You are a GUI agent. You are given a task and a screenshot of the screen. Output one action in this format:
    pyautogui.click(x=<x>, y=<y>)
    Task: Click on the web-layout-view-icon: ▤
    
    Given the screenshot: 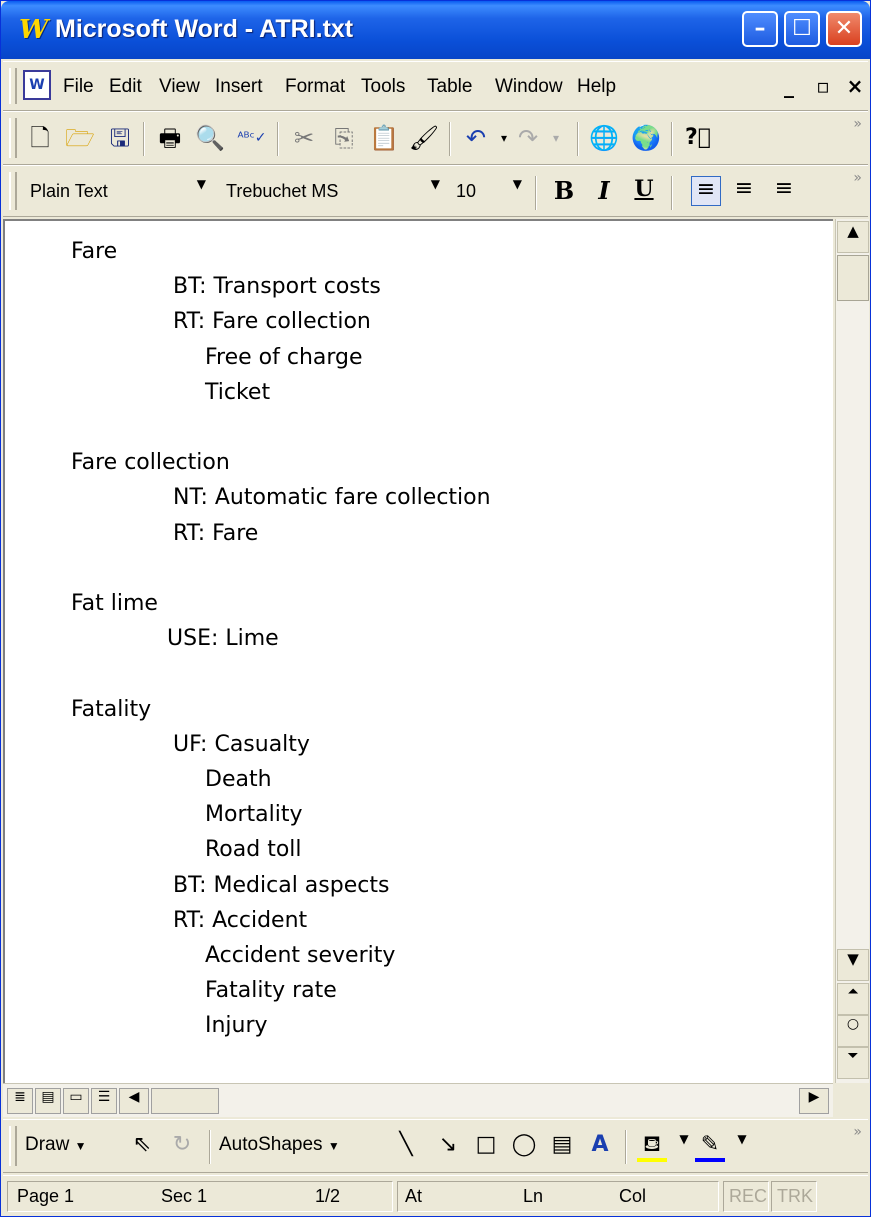 What is the action you would take?
    pyautogui.click(x=48, y=1101)
    